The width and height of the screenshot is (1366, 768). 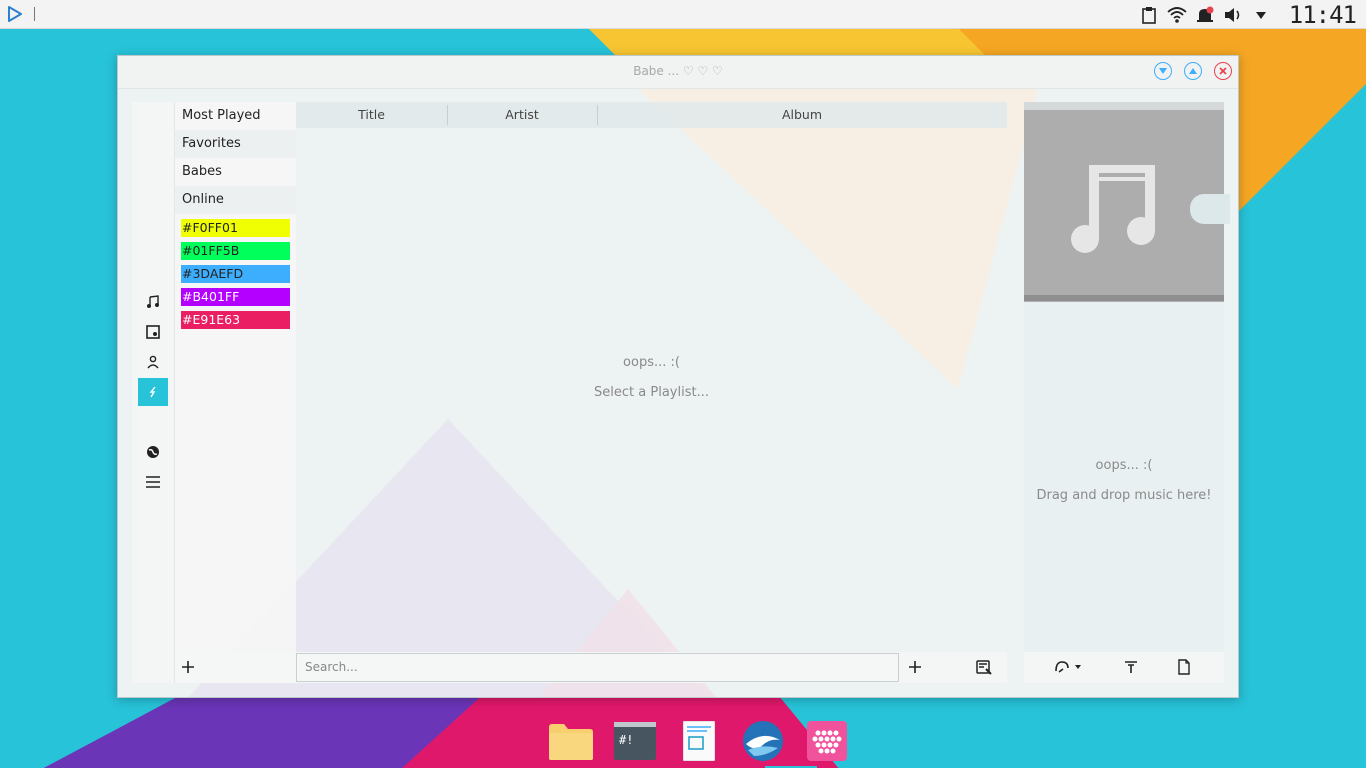 What do you see at coordinates (235, 200) in the screenshot?
I see `playlist-item-online: Online` at bounding box center [235, 200].